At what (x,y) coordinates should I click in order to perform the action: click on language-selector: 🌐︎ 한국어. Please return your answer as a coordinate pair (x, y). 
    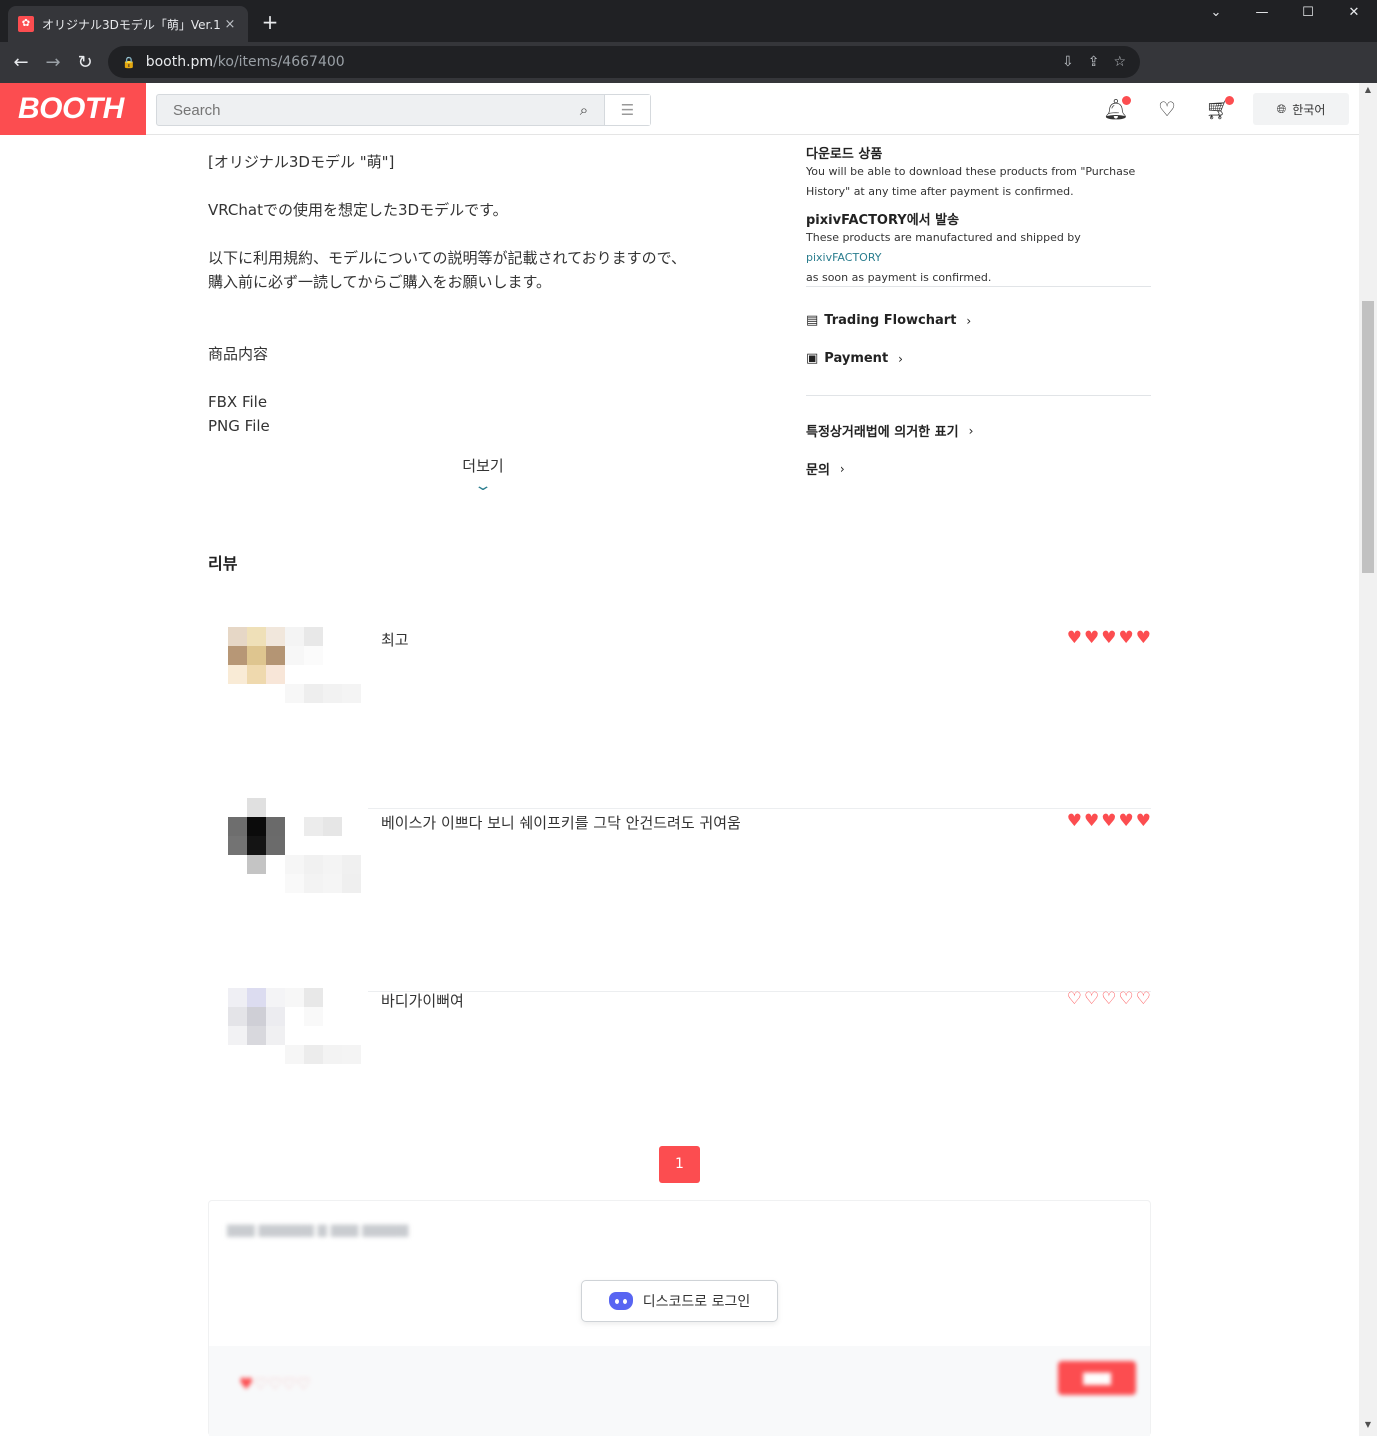
    Looking at the image, I should click on (1301, 109).